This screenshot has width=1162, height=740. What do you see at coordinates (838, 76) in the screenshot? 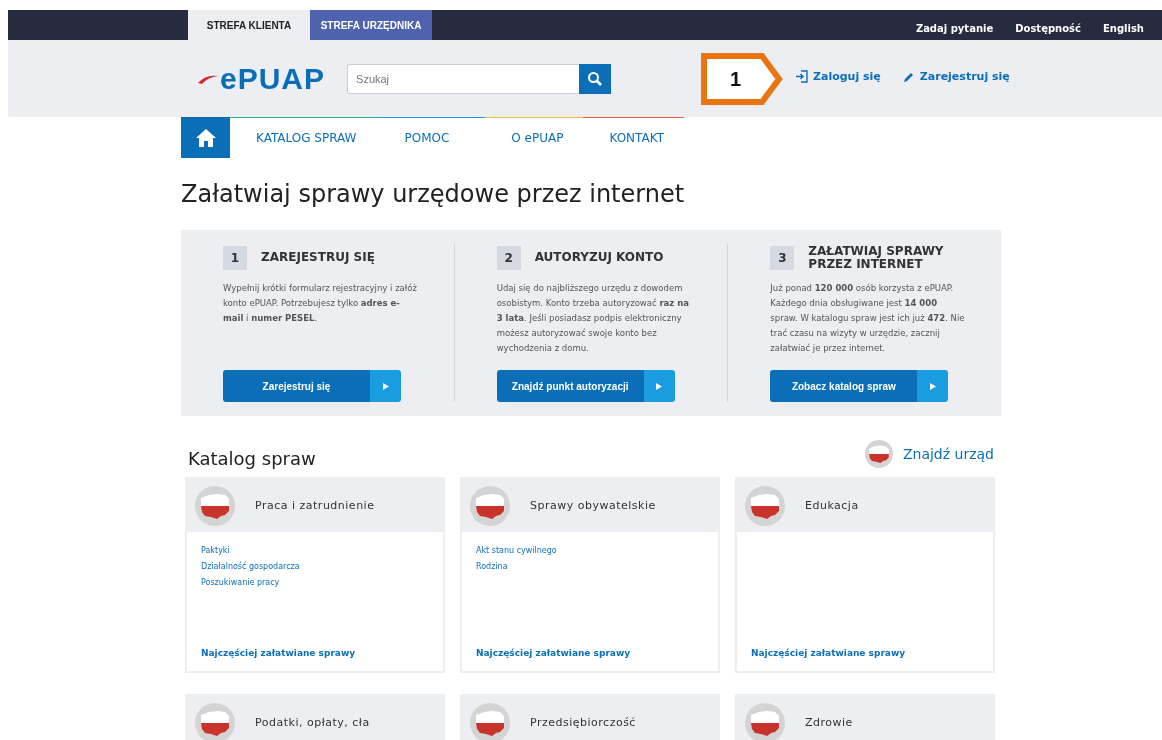
I see `login-link: Zaloguj się` at bounding box center [838, 76].